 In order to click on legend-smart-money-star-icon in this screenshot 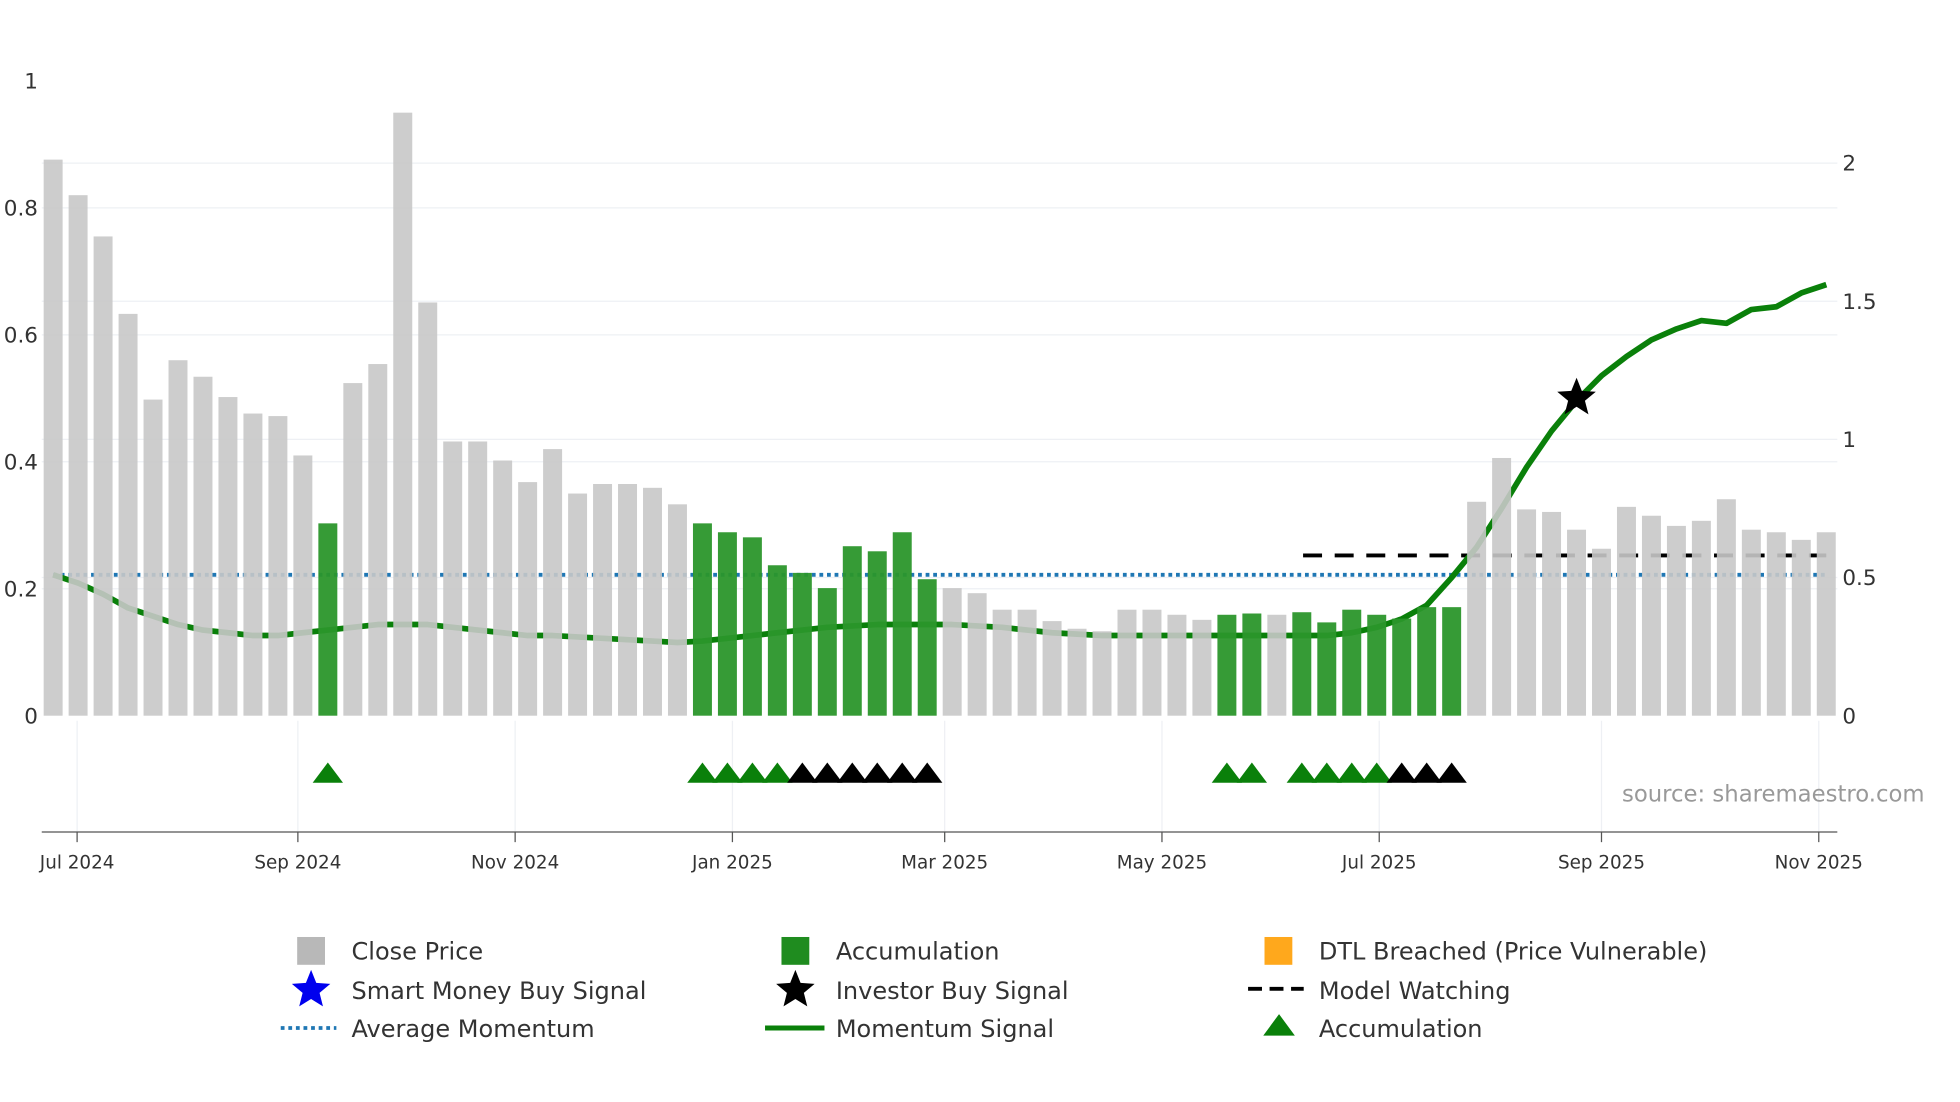, I will do `click(311, 988)`.